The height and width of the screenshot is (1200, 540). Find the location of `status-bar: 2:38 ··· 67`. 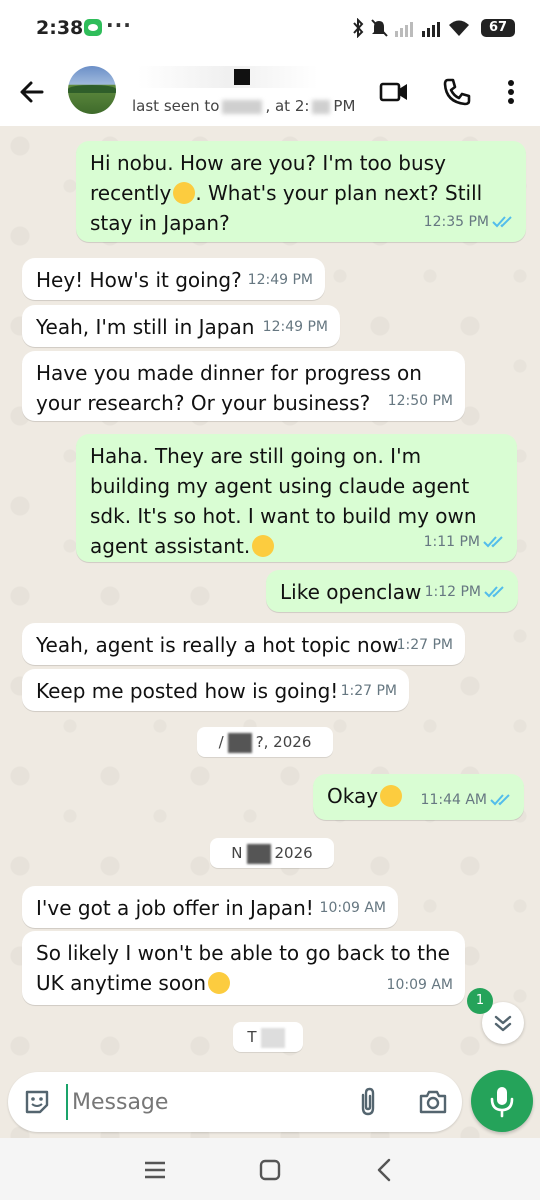

status-bar: 2:38 ··· 67 is located at coordinates (270, 29).